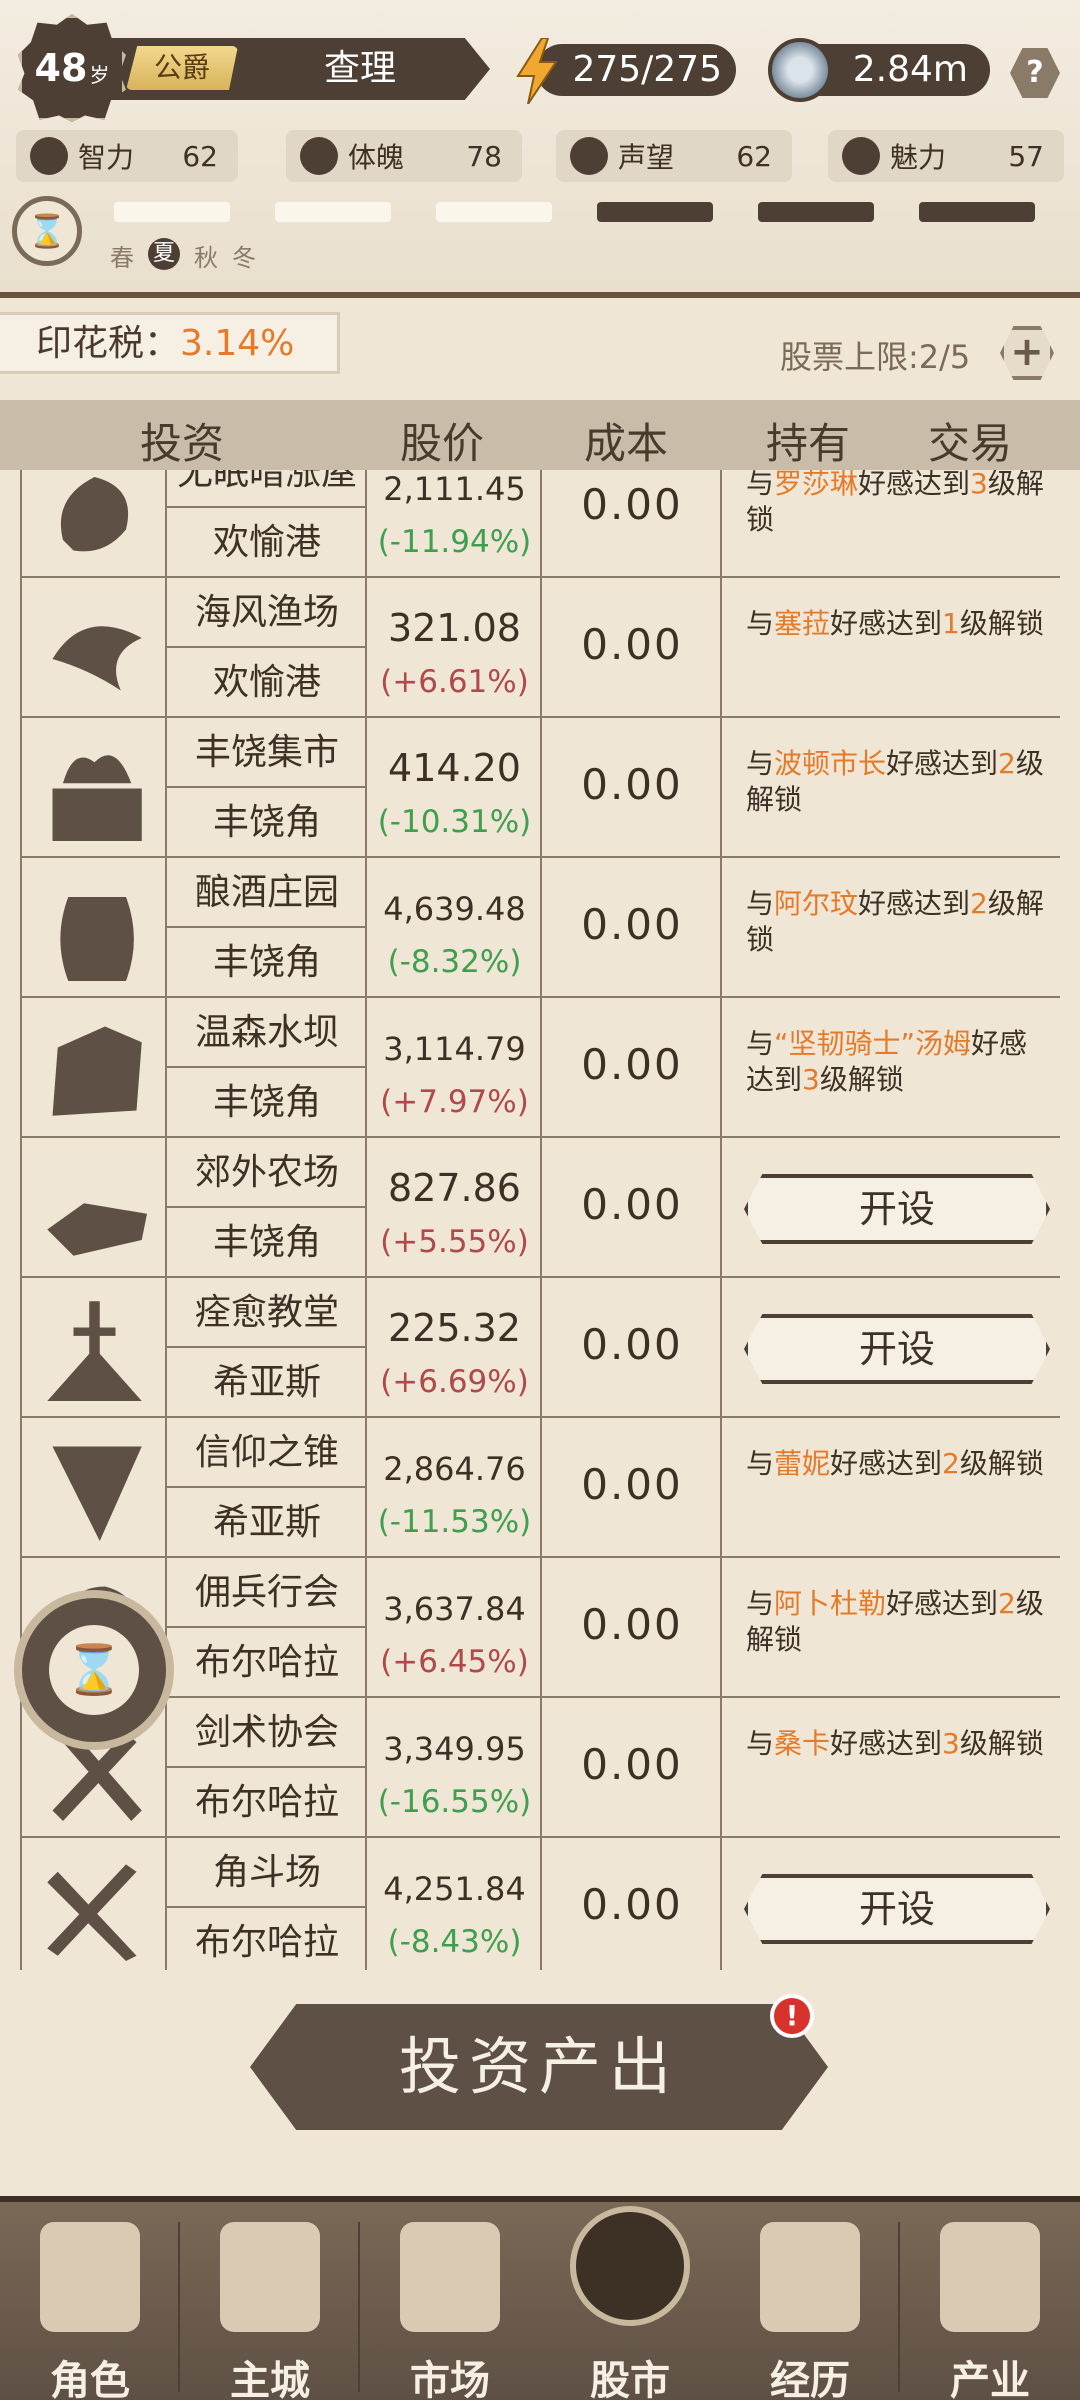  I want to click on business-name: 痊愈教堂, so click(267, 1313).